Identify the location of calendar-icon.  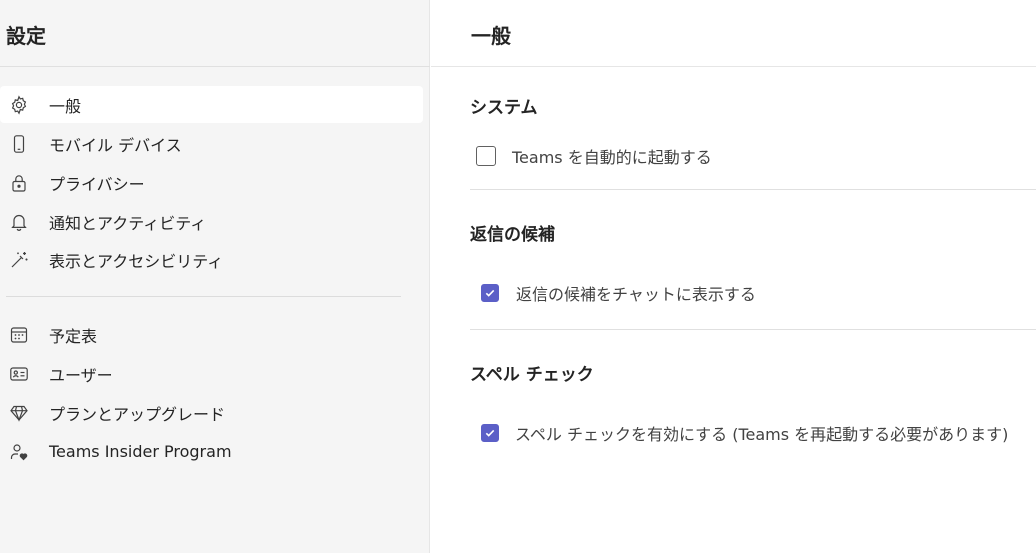
(19, 335).